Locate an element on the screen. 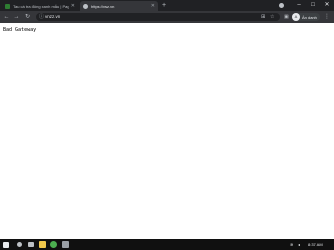 The width and height of the screenshot is (334, 250). tab-1-title: Tau cá tra đông xanh mẫu | Page 2 is located at coordinates (41, 6).